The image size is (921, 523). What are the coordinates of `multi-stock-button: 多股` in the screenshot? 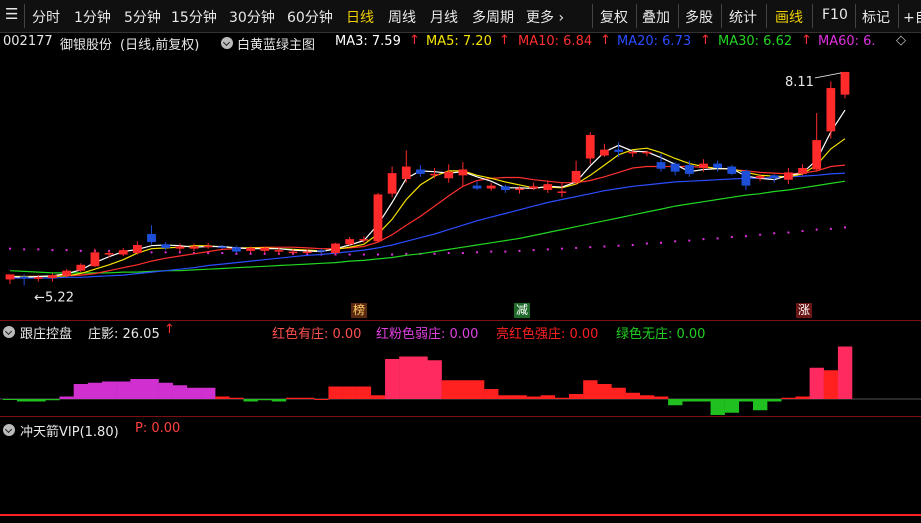 It's located at (699, 17).